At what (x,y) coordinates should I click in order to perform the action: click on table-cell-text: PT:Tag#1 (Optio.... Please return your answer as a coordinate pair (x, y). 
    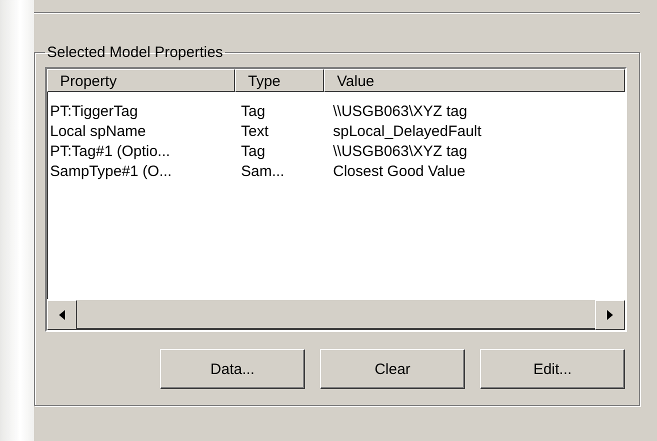
    Looking at the image, I should click on (110, 152).